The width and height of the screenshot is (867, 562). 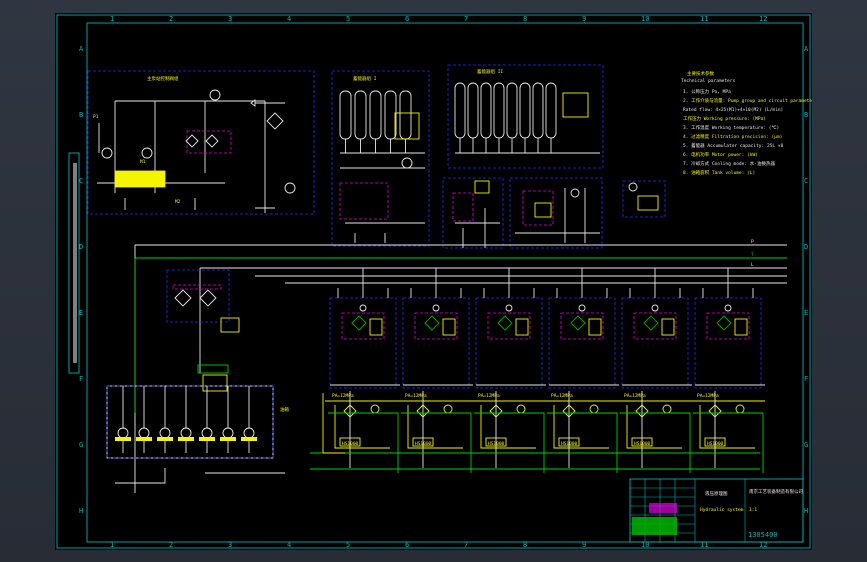 What do you see at coordinates (700, 73) in the screenshot?
I see `svg-text: 主要技术参数` at bounding box center [700, 73].